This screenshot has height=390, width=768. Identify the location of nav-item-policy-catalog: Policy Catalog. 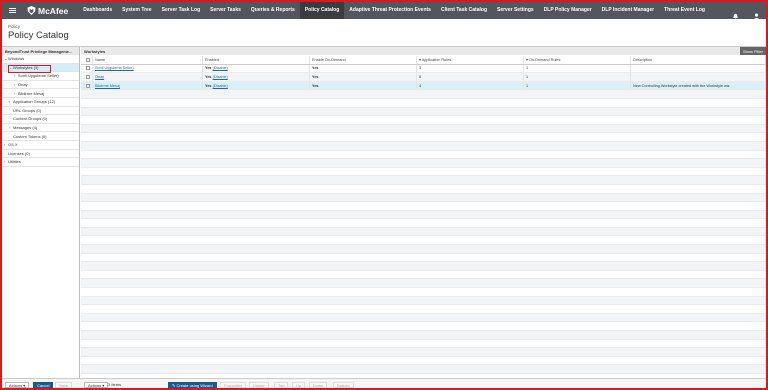
(322, 10).